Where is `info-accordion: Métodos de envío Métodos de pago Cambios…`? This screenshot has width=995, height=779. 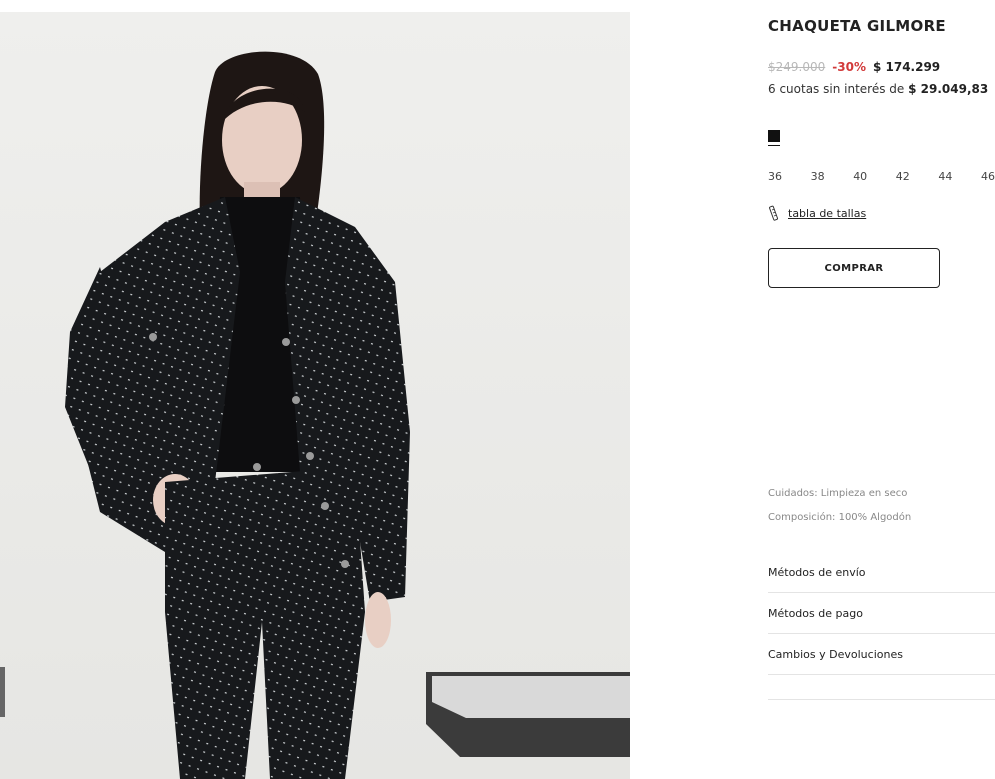
info-accordion: Métodos de envío Métodos de pago Cambios… is located at coordinates (881, 626).